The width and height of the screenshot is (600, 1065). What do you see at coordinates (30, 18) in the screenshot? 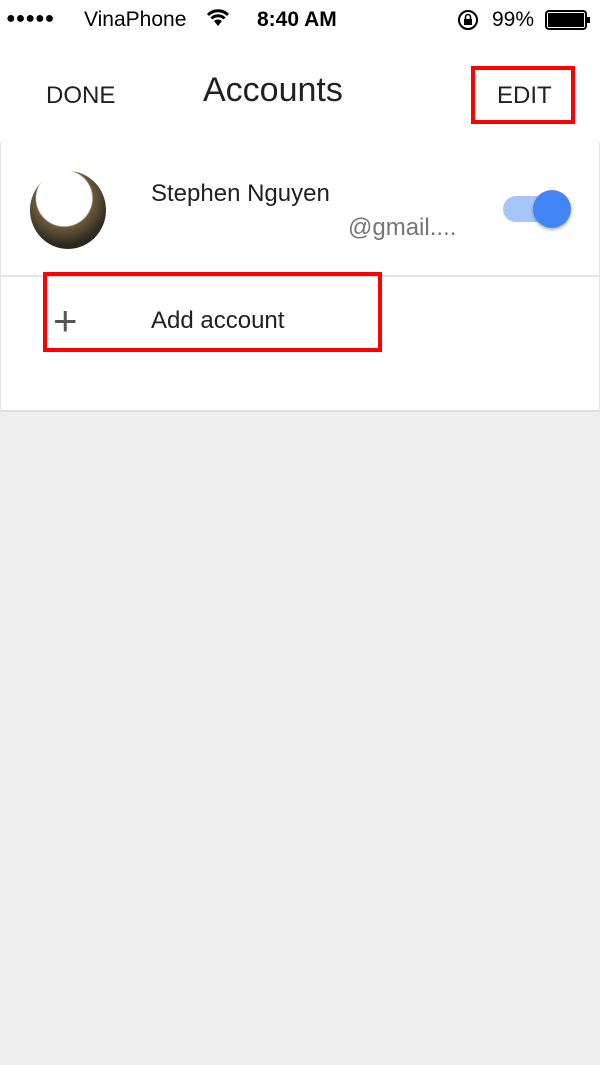
I see `signal-icon: ●●●●●` at bounding box center [30, 18].